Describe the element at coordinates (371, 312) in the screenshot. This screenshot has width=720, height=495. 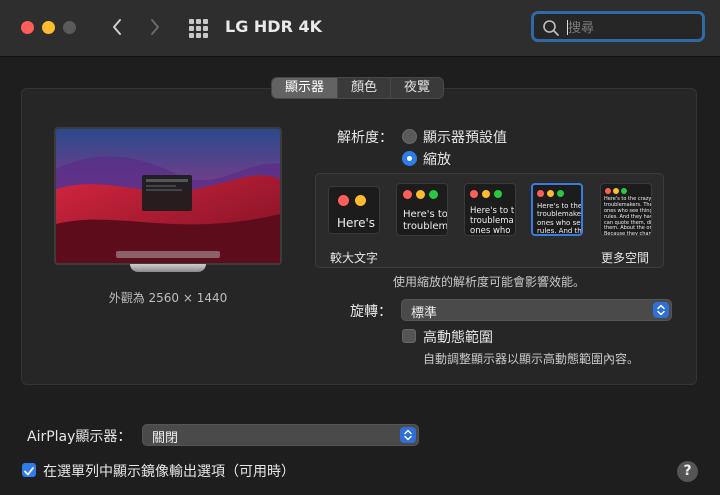
I see `rotation-label: 旋轉：` at that location.